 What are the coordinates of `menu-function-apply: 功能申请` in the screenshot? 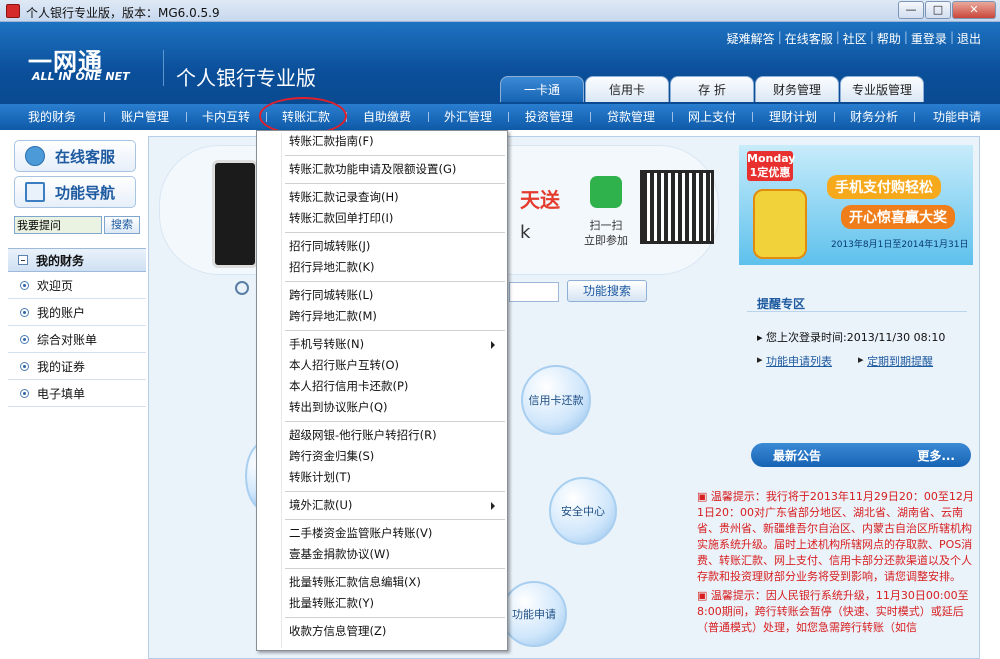 It's located at (957, 117).